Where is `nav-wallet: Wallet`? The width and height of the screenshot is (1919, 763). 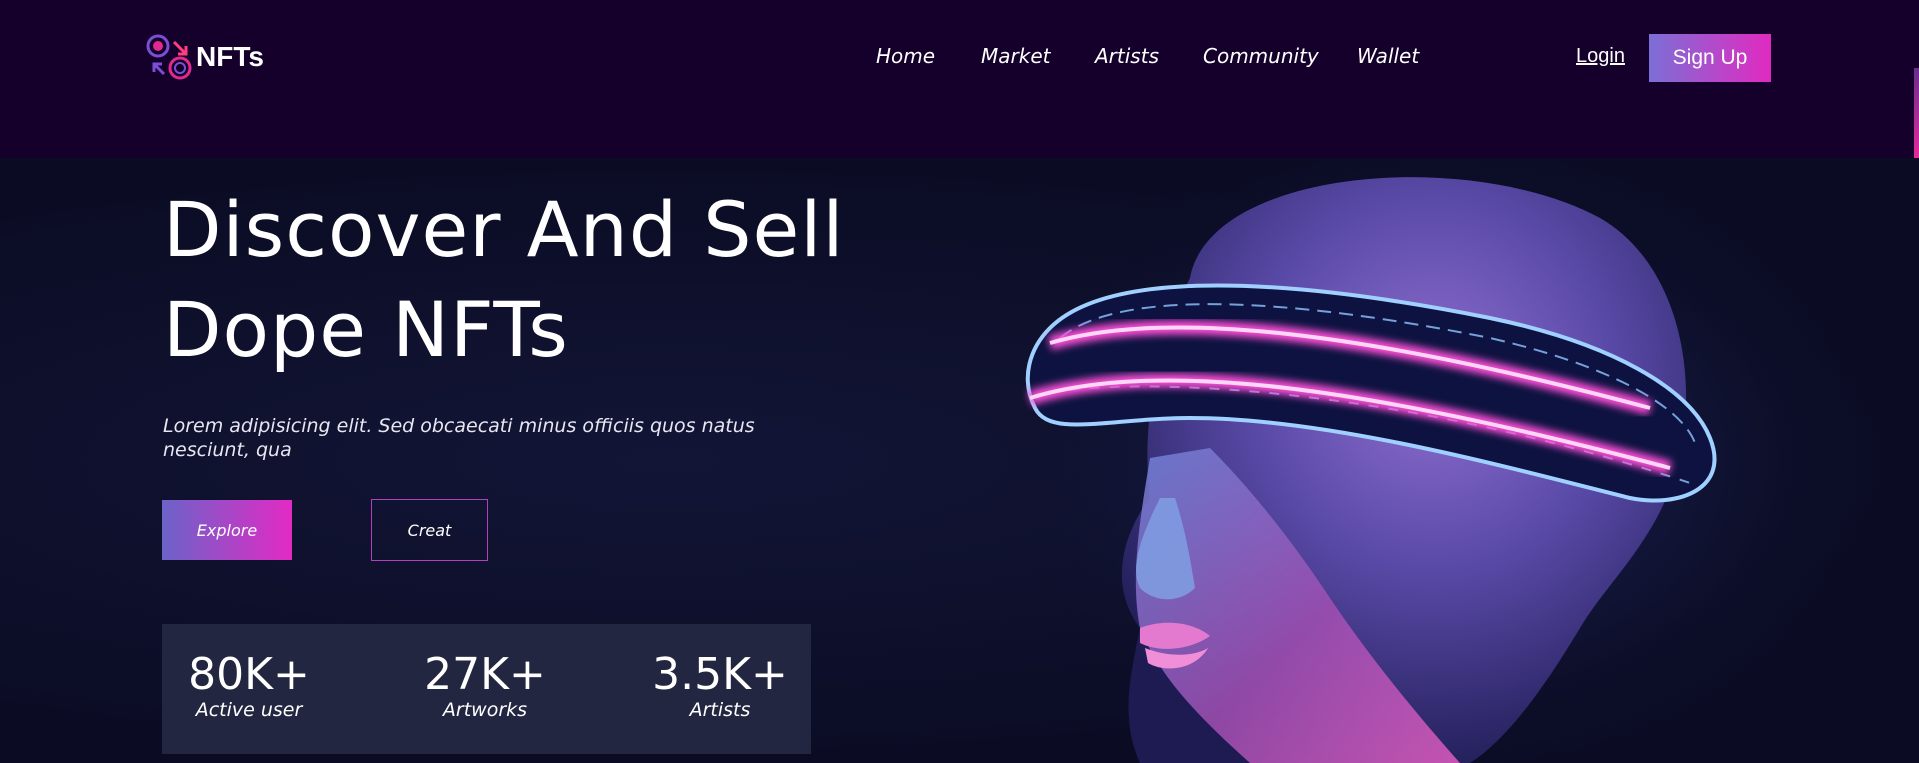 nav-wallet: Wallet is located at coordinates (1388, 56).